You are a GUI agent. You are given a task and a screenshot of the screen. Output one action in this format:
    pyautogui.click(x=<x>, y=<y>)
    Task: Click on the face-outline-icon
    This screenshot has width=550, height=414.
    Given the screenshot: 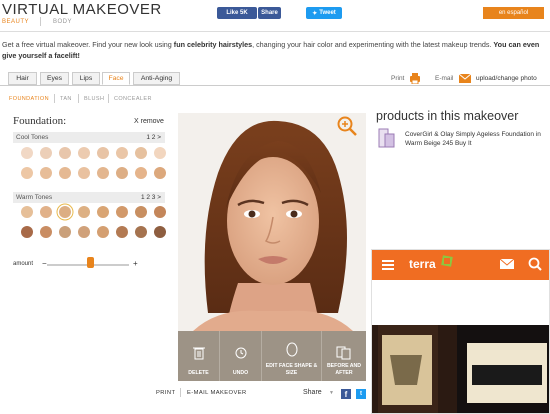 What is the action you would take?
    pyautogui.click(x=291, y=349)
    